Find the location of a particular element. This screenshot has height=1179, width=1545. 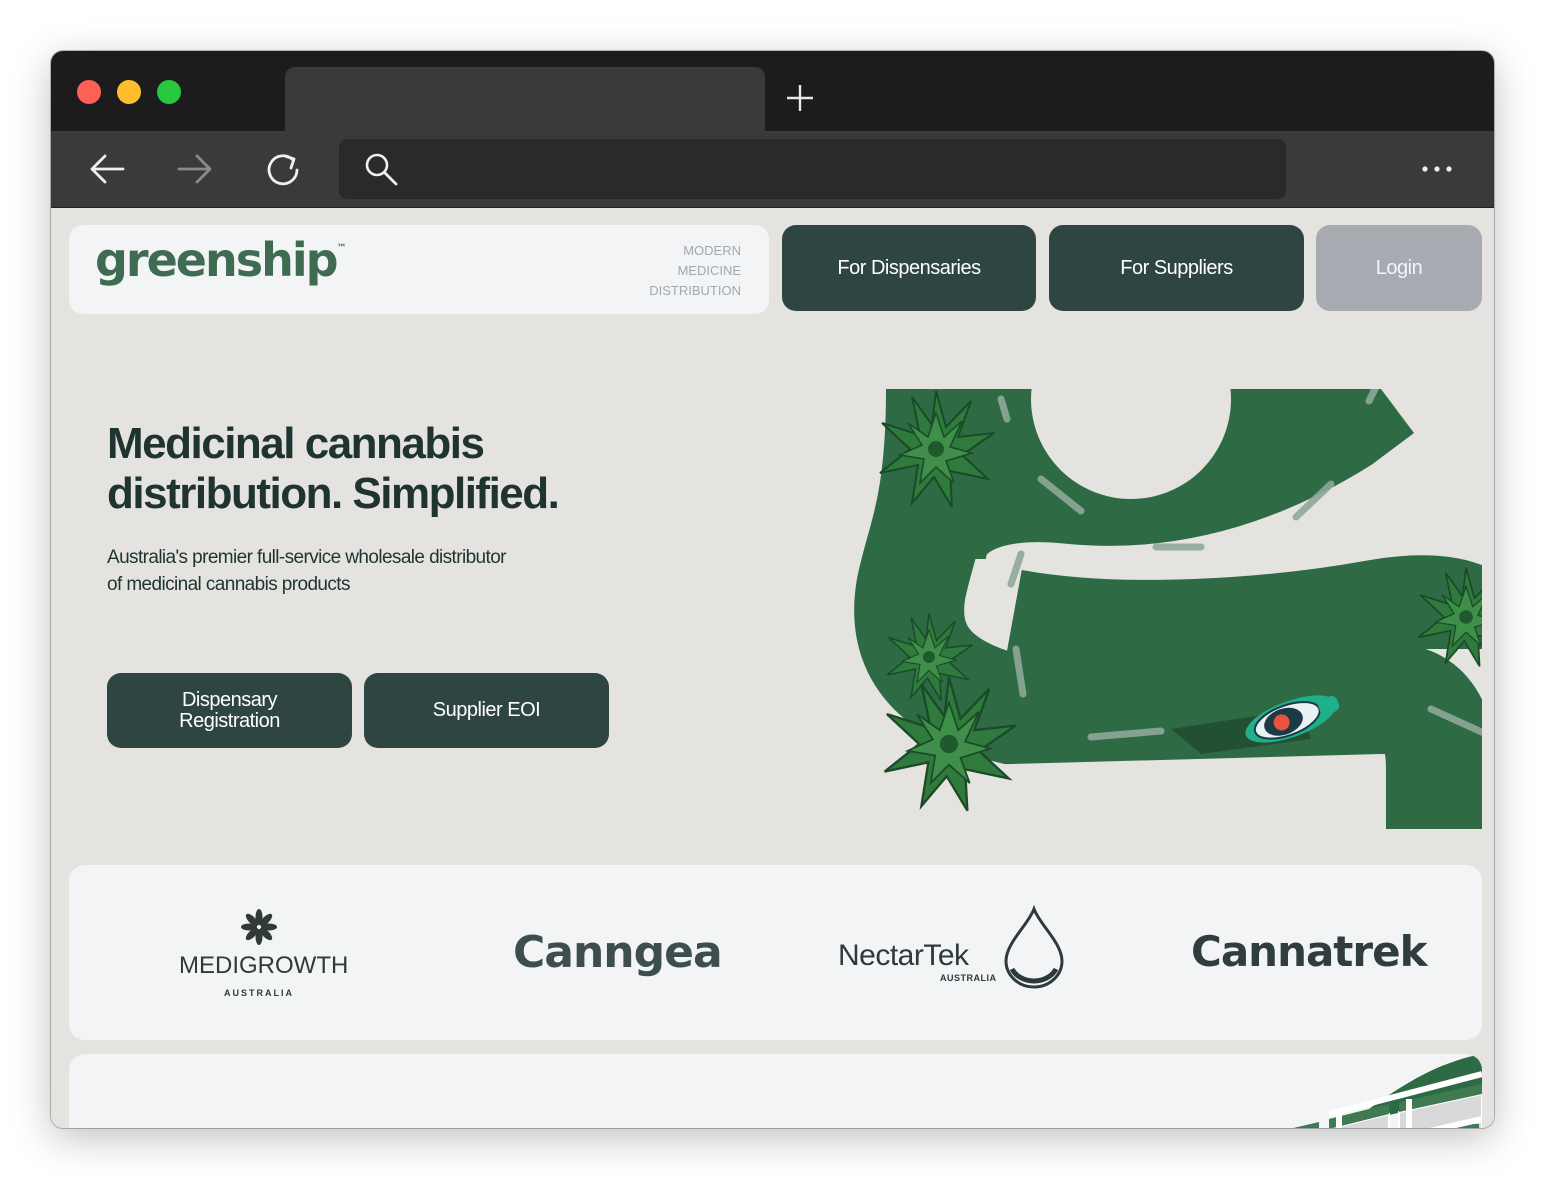

plus-icon is located at coordinates (800, 98).